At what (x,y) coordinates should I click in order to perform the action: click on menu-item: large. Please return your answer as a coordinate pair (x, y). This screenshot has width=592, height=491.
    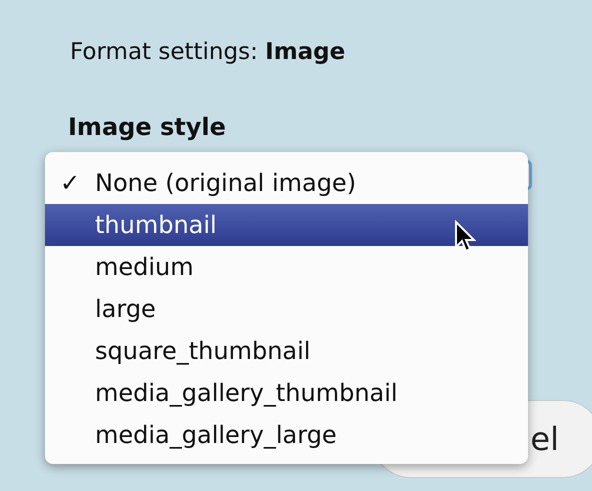
    Looking at the image, I should click on (286, 309).